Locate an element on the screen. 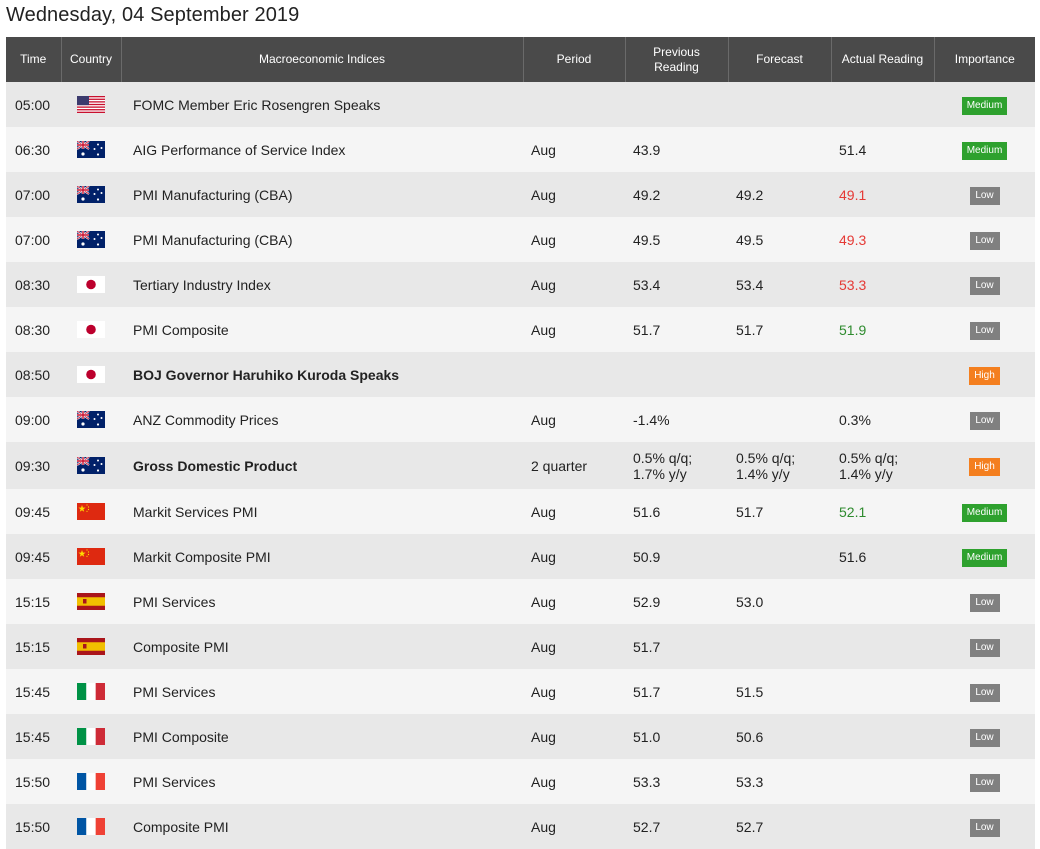 Image resolution: width=1040 pixels, height=849 pixels. table-row: 15:50 PMI Services Aug 53.3 53.3 Low is located at coordinates (520, 781).